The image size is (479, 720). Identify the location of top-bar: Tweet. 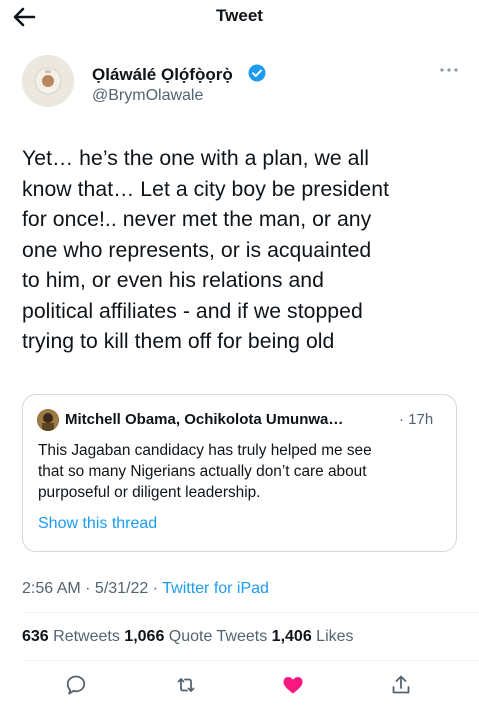
(239, 17).